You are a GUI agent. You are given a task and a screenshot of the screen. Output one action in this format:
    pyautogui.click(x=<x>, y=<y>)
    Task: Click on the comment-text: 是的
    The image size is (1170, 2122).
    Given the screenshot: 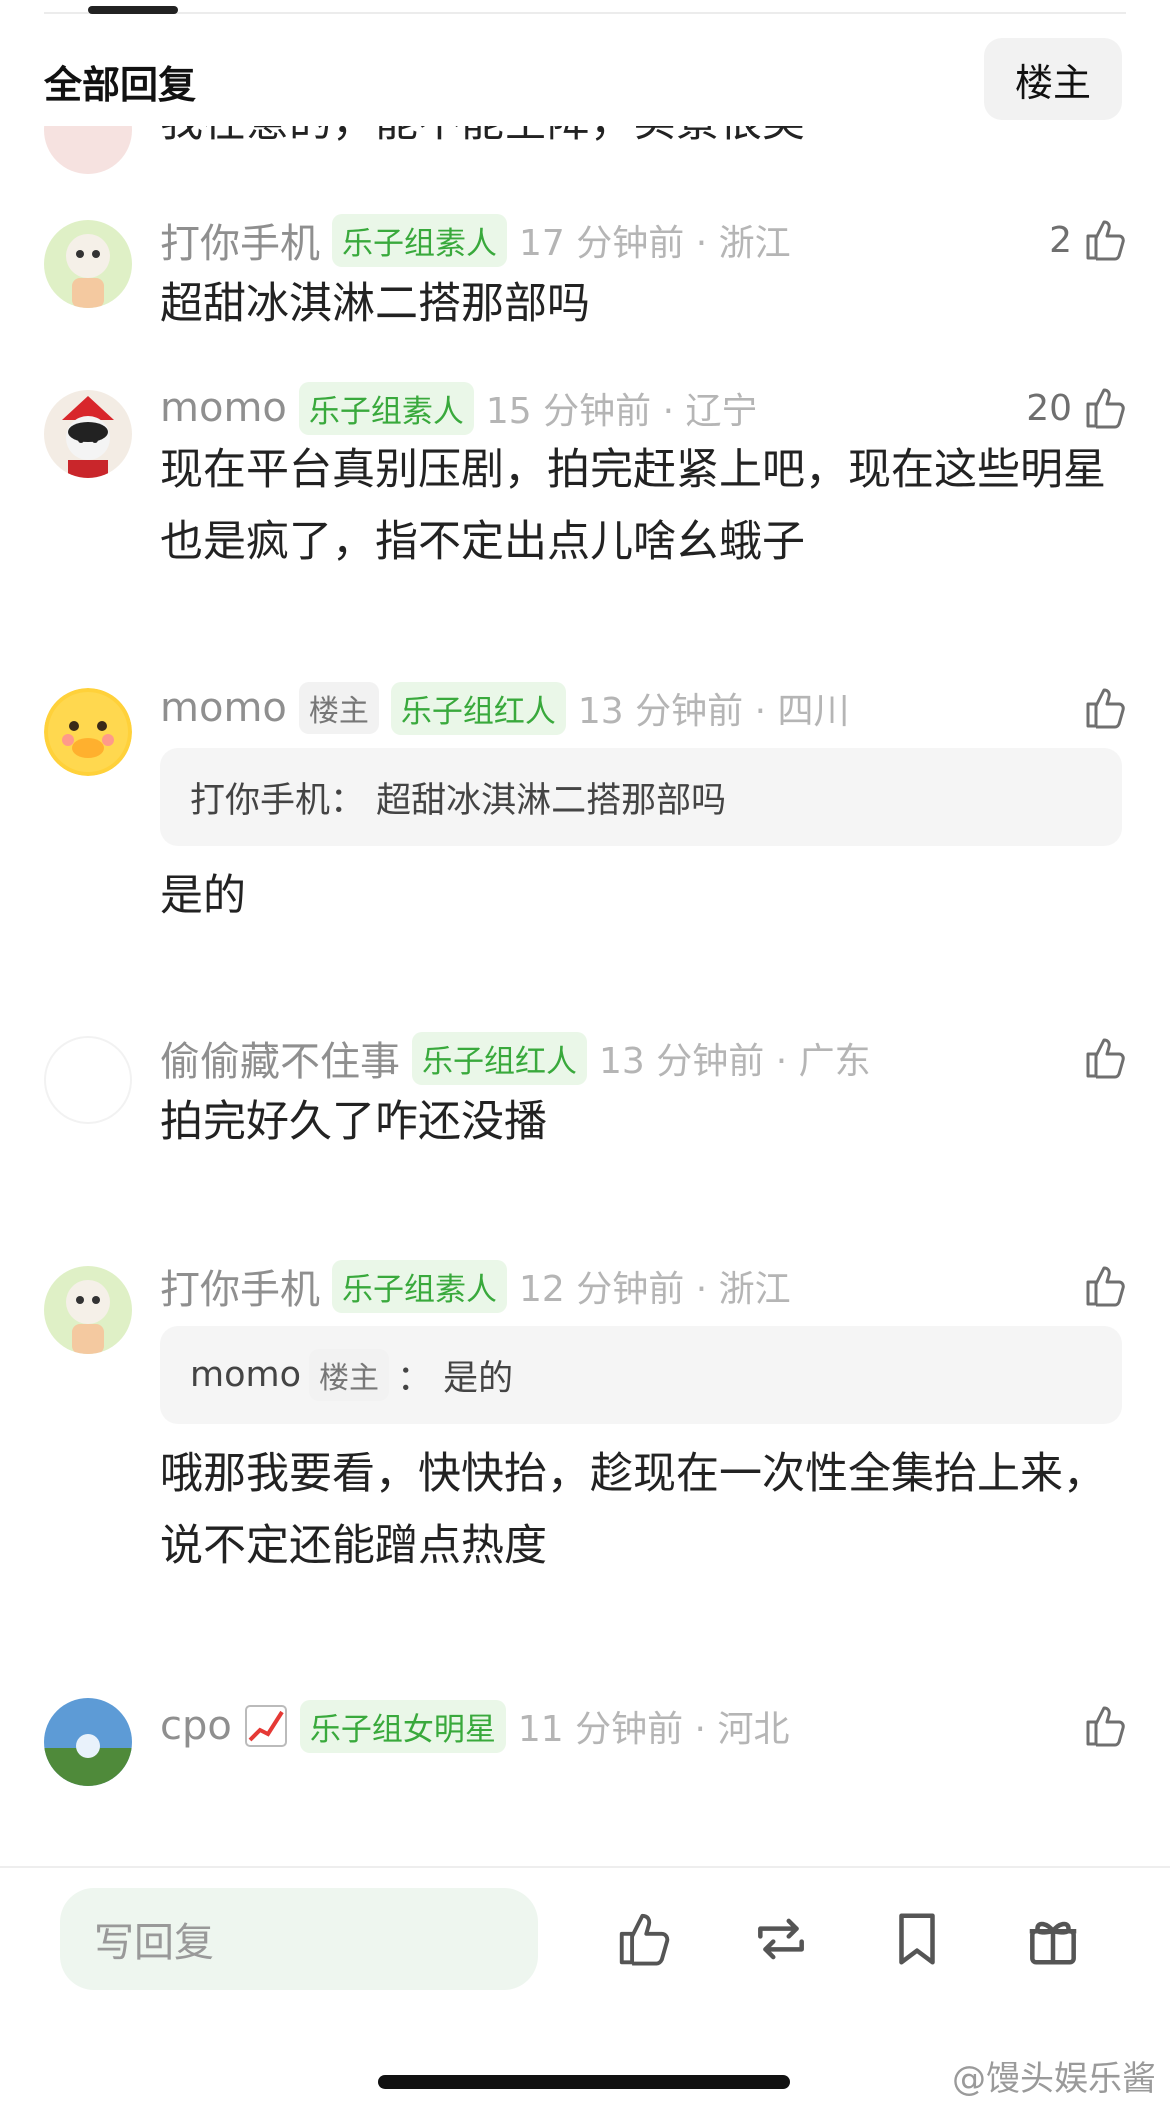 What is the action you would take?
    pyautogui.click(x=203, y=896)
    